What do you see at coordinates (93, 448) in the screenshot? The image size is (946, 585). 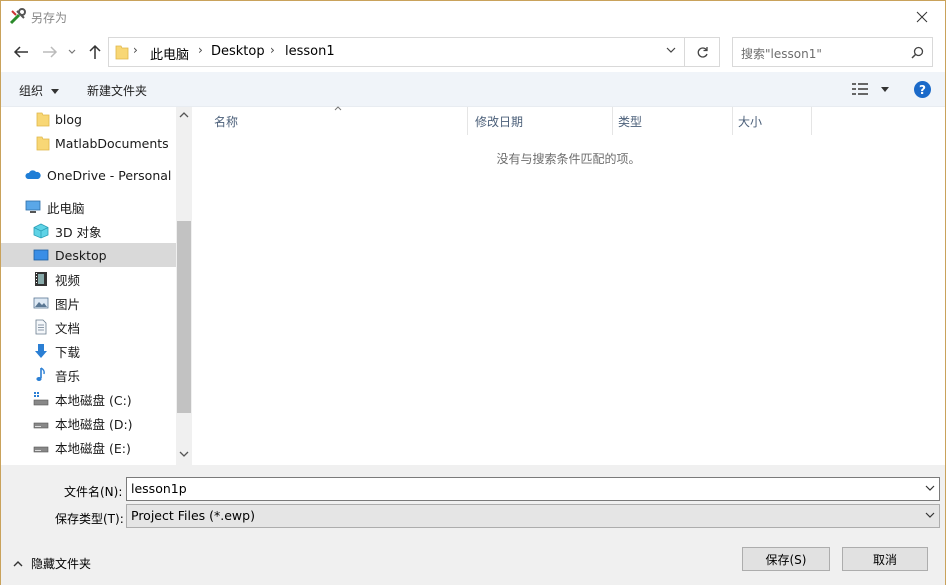 I see `sidebar-item-label: 本地磁盘 (E:)` at bounding box center [93, 448].